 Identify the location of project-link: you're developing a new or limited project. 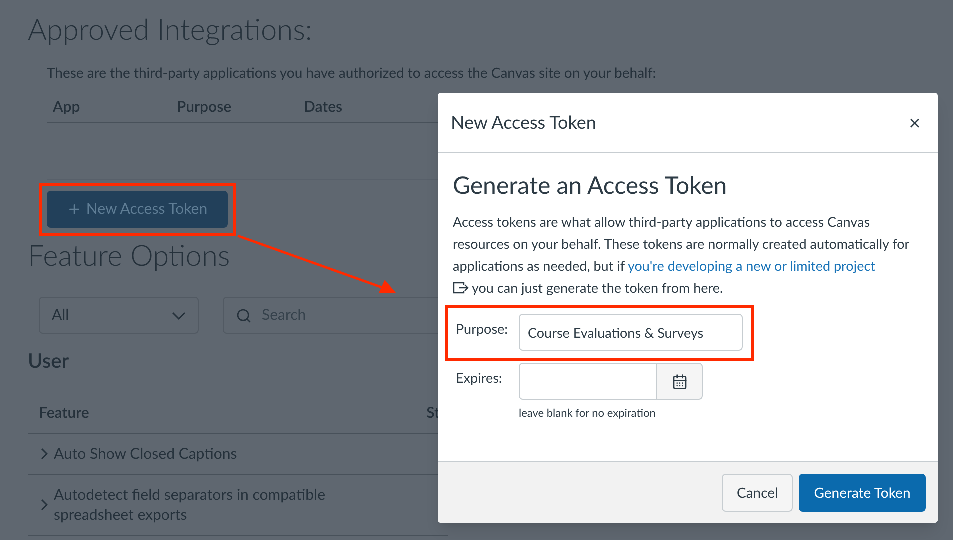
(752, 266).